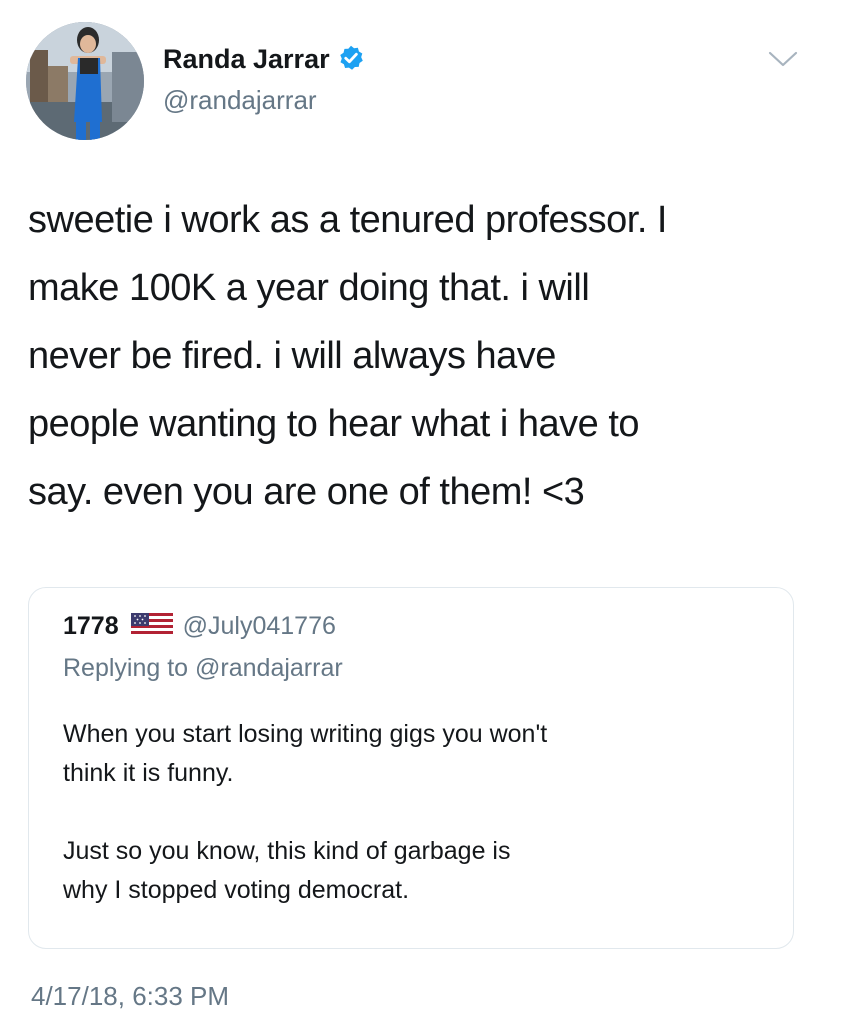 Image resolution: width=866 pixels, height=1024 pixels. What do you see at coordinates (151, 625) in the screenshot?
I see `us-flag-icon` at bounding box center [151, 625].